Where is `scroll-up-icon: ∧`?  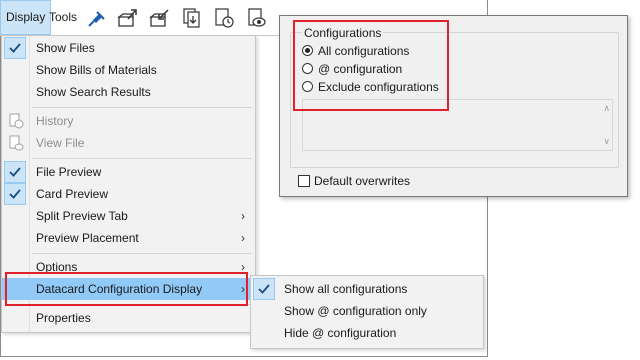
scroll-up-icon: ∧ is located at coordinates (606, 108).